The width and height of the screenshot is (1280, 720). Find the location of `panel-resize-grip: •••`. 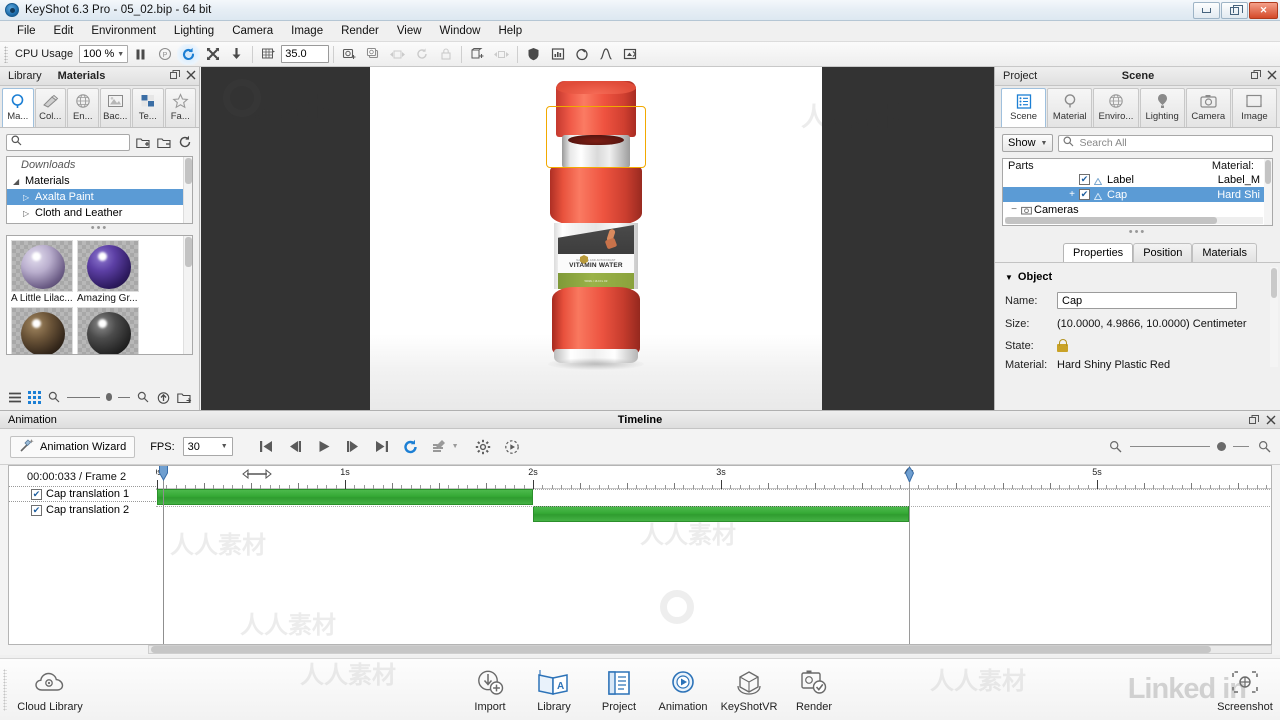

panel-resize-grip: ••• is located at coordinates (99, 229).